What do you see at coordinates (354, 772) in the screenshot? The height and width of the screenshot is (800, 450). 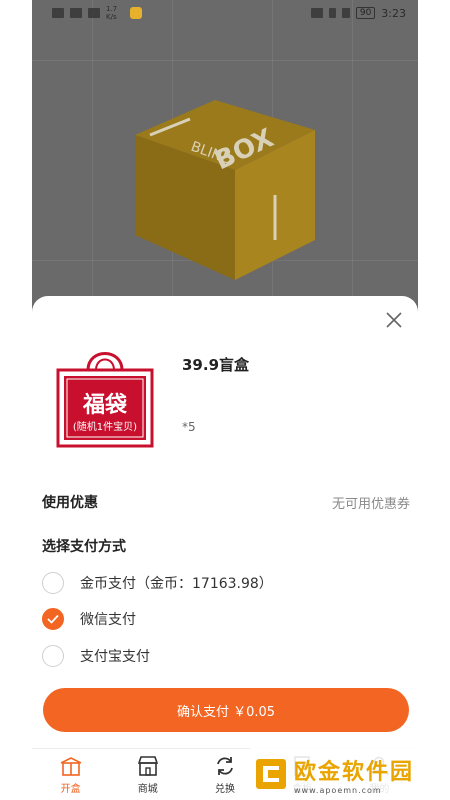 I see `watermark-title: 欧金软件园` at bounding box center [354, 772].